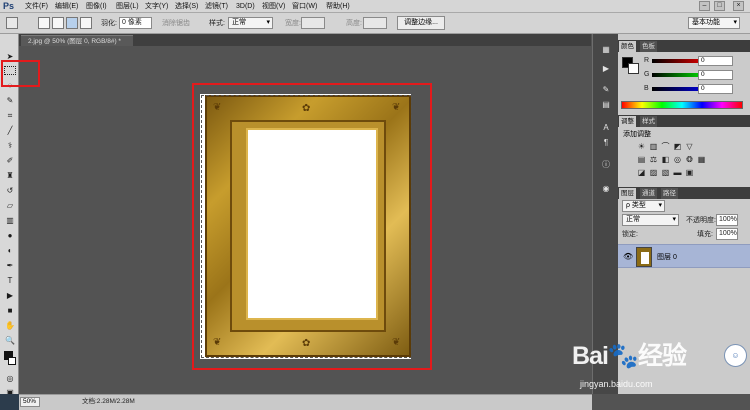  I want to click on color-panel-tabs: 颜色 色板, so click(684, 46).